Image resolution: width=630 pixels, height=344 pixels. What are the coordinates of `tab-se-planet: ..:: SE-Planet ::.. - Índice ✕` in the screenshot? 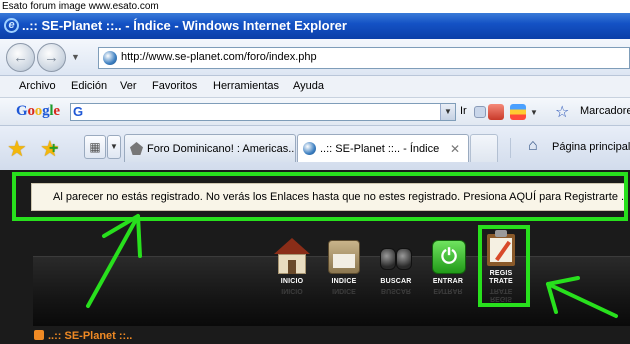 It's located at (383, 148).